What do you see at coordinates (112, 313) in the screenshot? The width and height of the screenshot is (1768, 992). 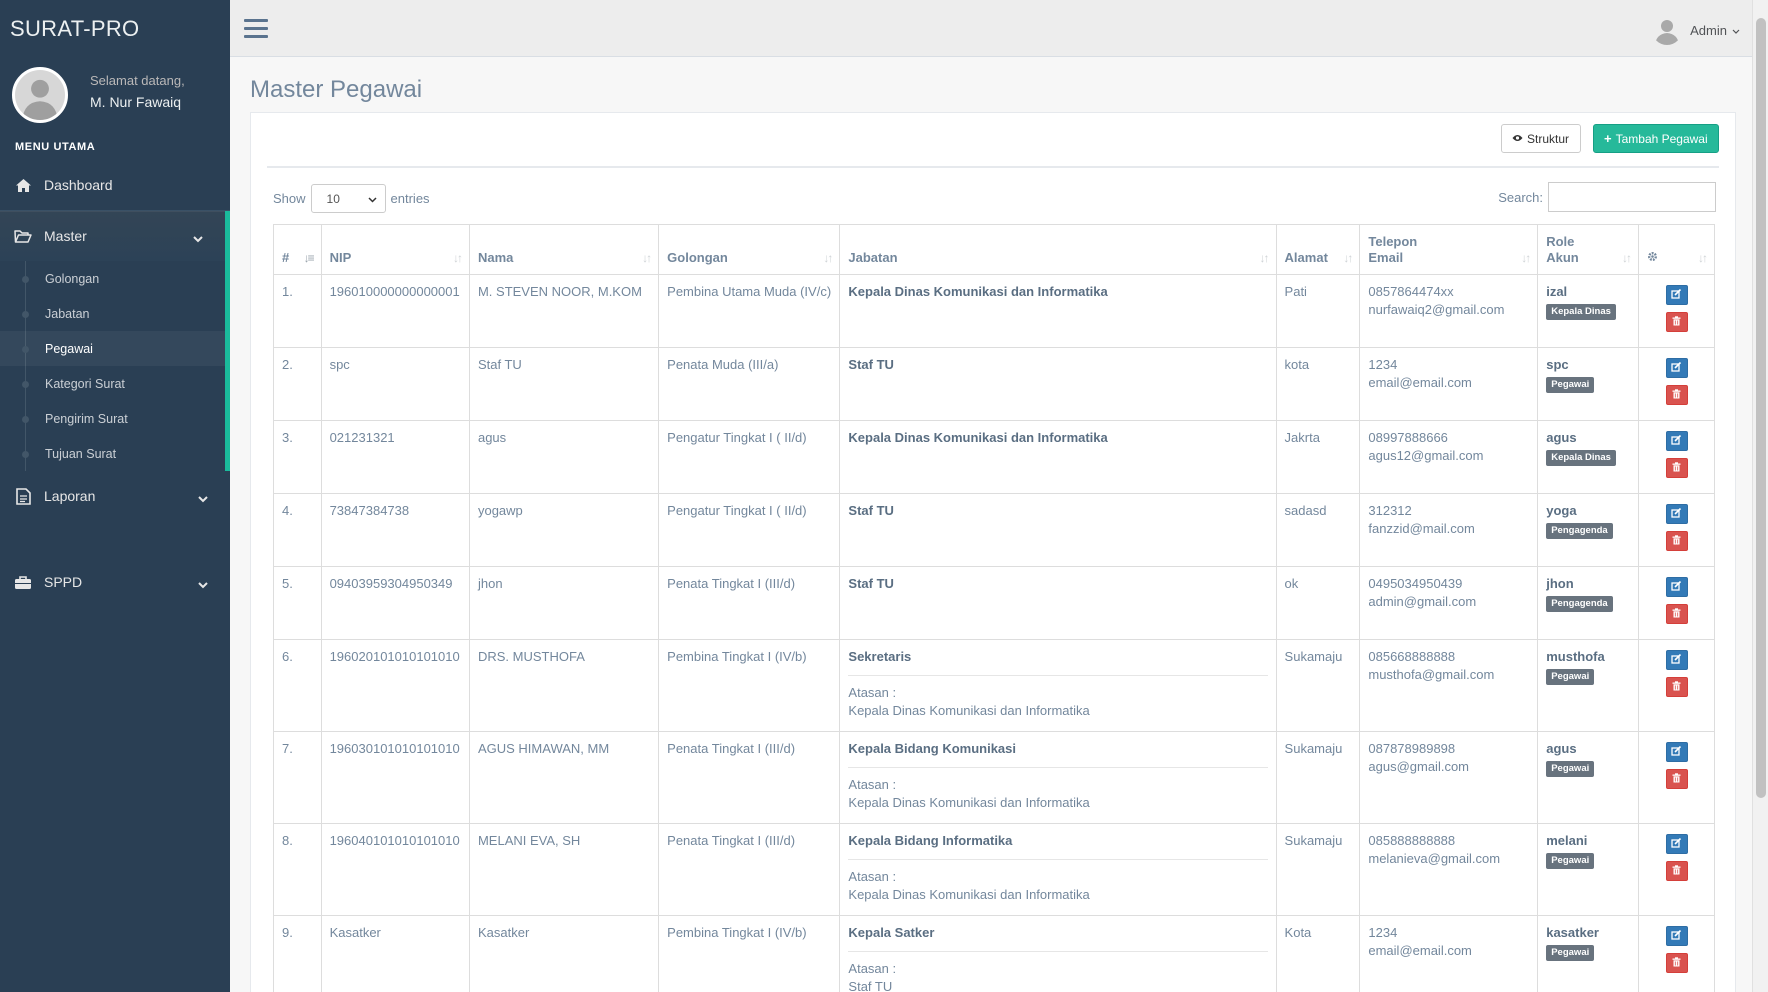 I see `sidebar-item-jabatan: Jabatan` at bounding box center [112, 313].